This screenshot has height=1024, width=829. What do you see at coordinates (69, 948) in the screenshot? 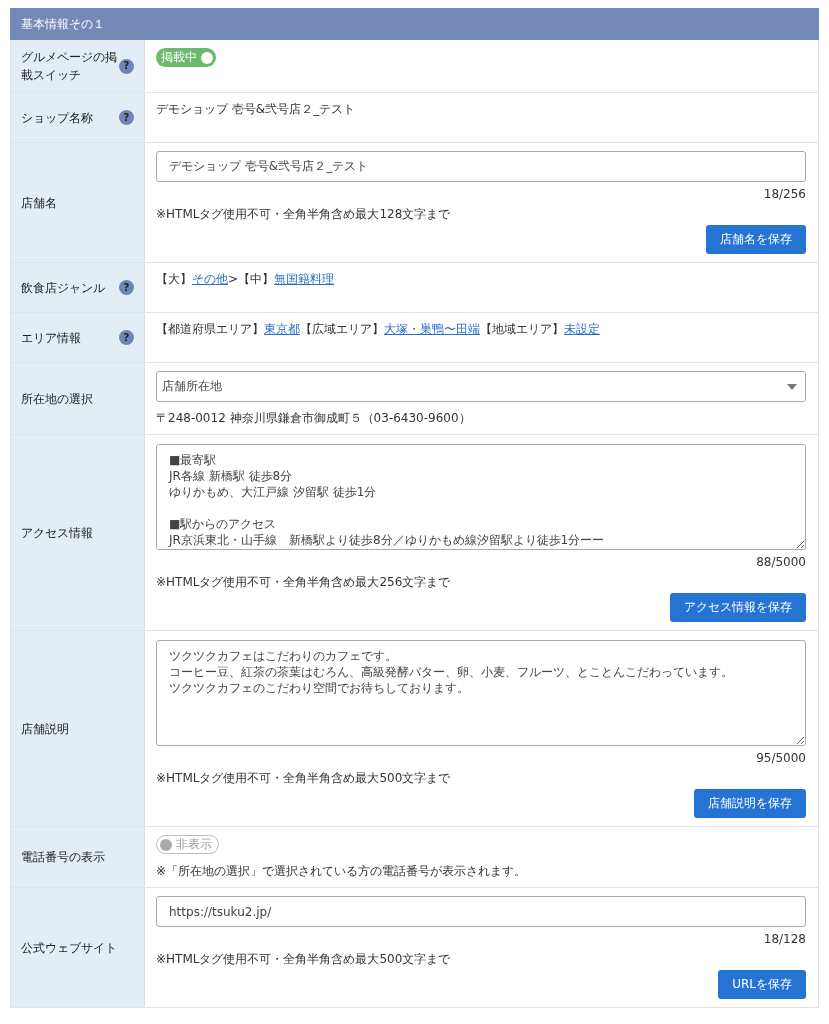
I see `field-label: 公式ウェブサイト` at bounding box center [69, 948].